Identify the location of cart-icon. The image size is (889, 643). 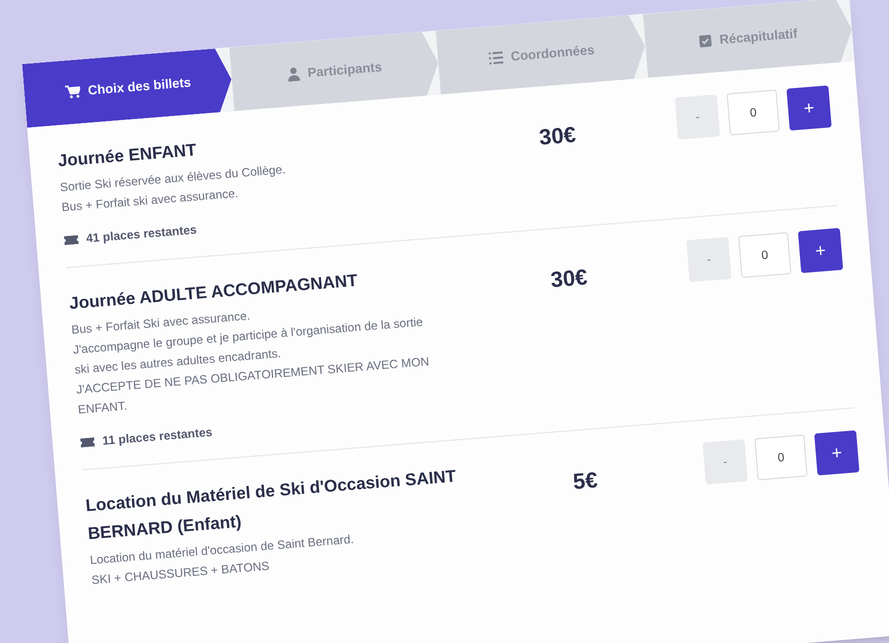
(72, 92).